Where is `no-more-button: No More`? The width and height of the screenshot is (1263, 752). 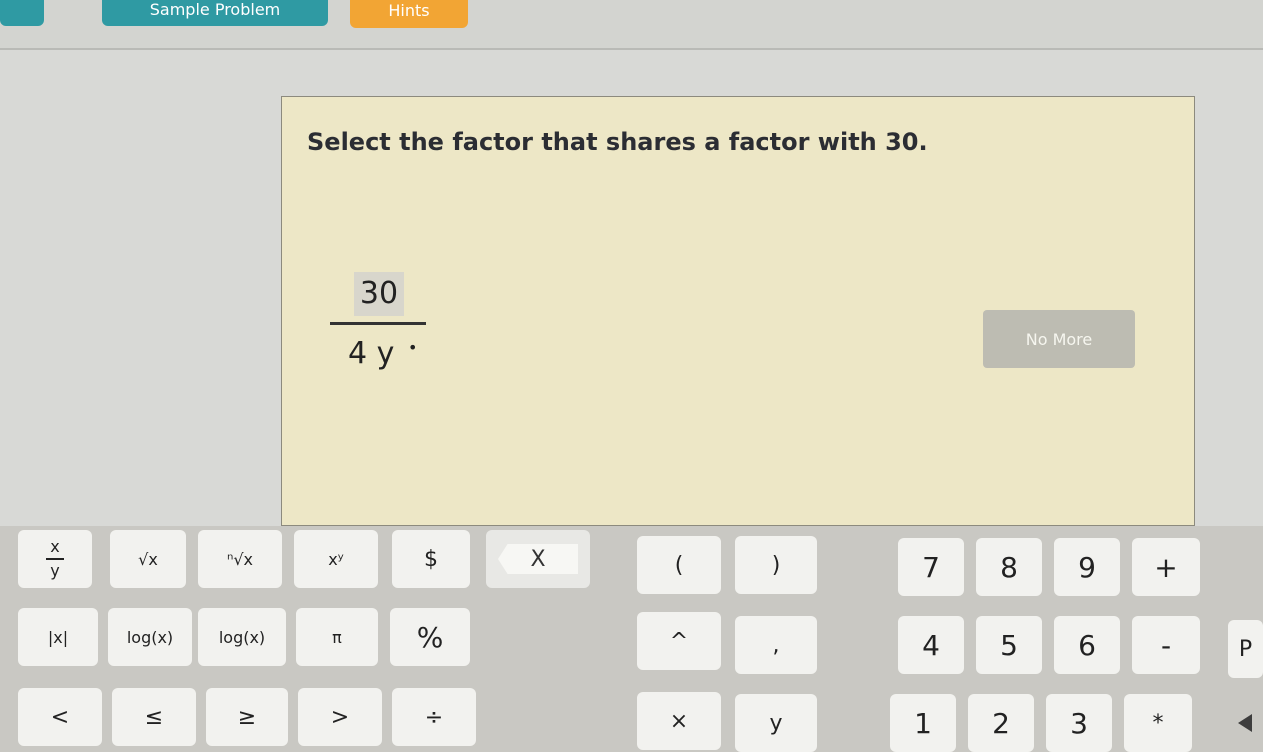 no-more-button: No More is located at coordinates (1059, 339).